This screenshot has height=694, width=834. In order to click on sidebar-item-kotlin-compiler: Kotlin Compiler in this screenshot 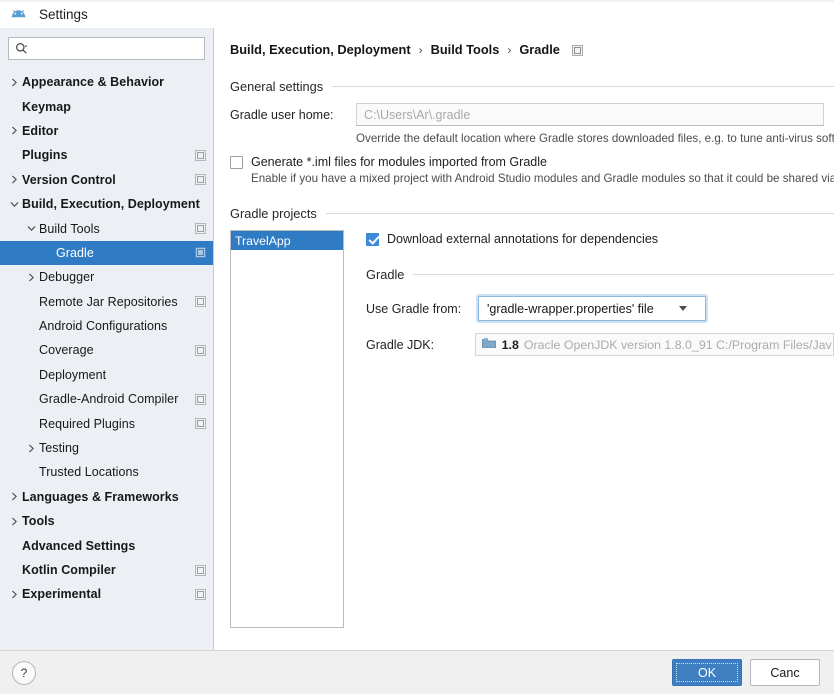, I will do `click(106, 570)`.